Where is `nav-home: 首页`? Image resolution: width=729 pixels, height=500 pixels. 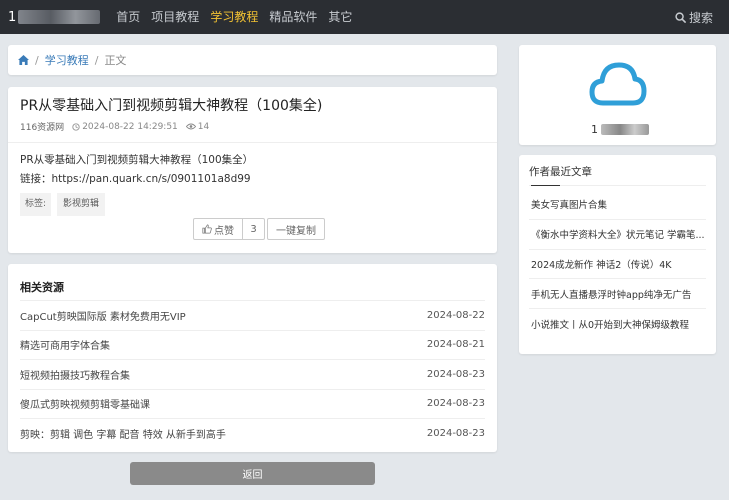 nav-home: 首页 is located at coordinates (128, 17).